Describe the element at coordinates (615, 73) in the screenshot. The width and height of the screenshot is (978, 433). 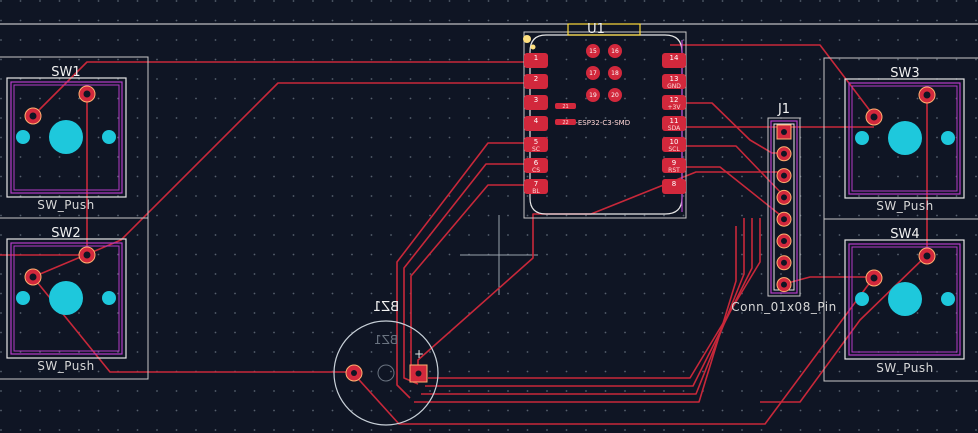
I see `pad-number: 18` at that location.